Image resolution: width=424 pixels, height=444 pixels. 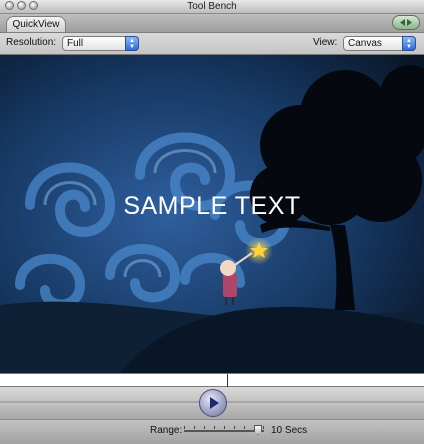 I want to click on play-icon, so click(x=214, y=403).